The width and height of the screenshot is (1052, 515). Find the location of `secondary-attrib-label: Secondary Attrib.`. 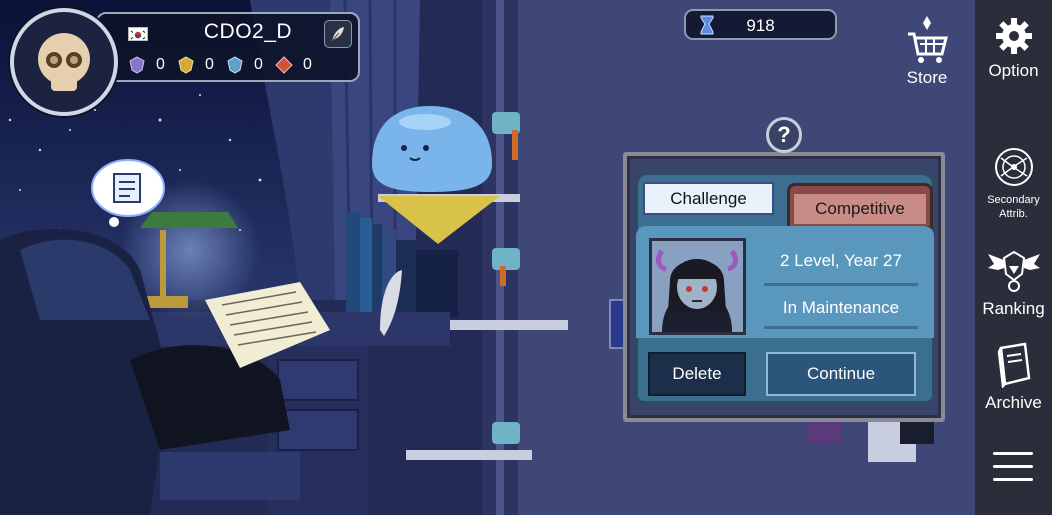

secondary-attrib-label: Secondary Attrib. is located at coordinates (1013, 207).